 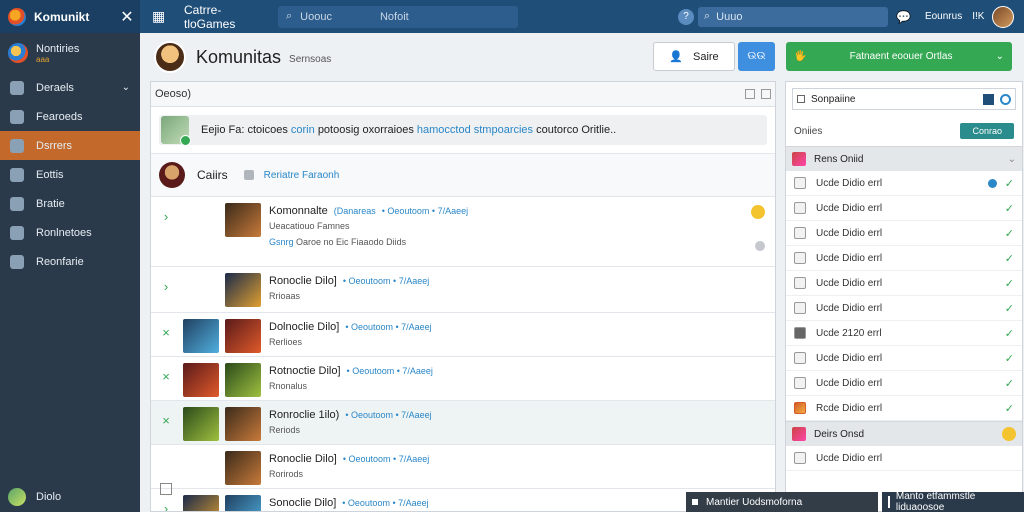 What do you see at coordinates (58, 48) in the screenshot?
I see `profile-name: Nontiries` at bounding box center [58, 48].